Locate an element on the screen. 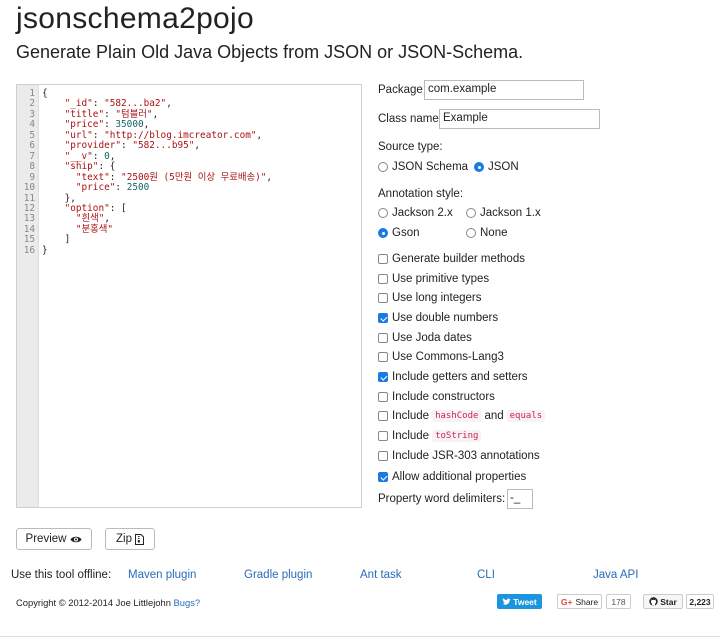 The width and height of the screenshot is (720, 643). class-name-input: Example is located at coordinates (519, 119).